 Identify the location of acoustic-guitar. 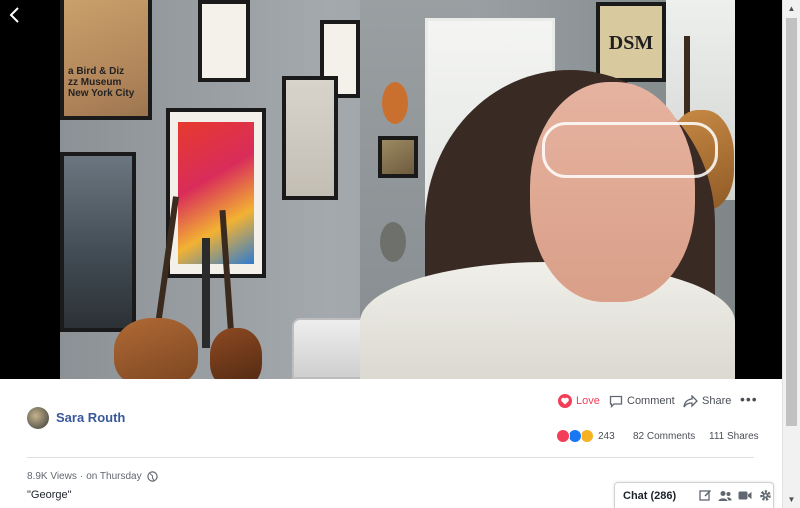
(156, 348).